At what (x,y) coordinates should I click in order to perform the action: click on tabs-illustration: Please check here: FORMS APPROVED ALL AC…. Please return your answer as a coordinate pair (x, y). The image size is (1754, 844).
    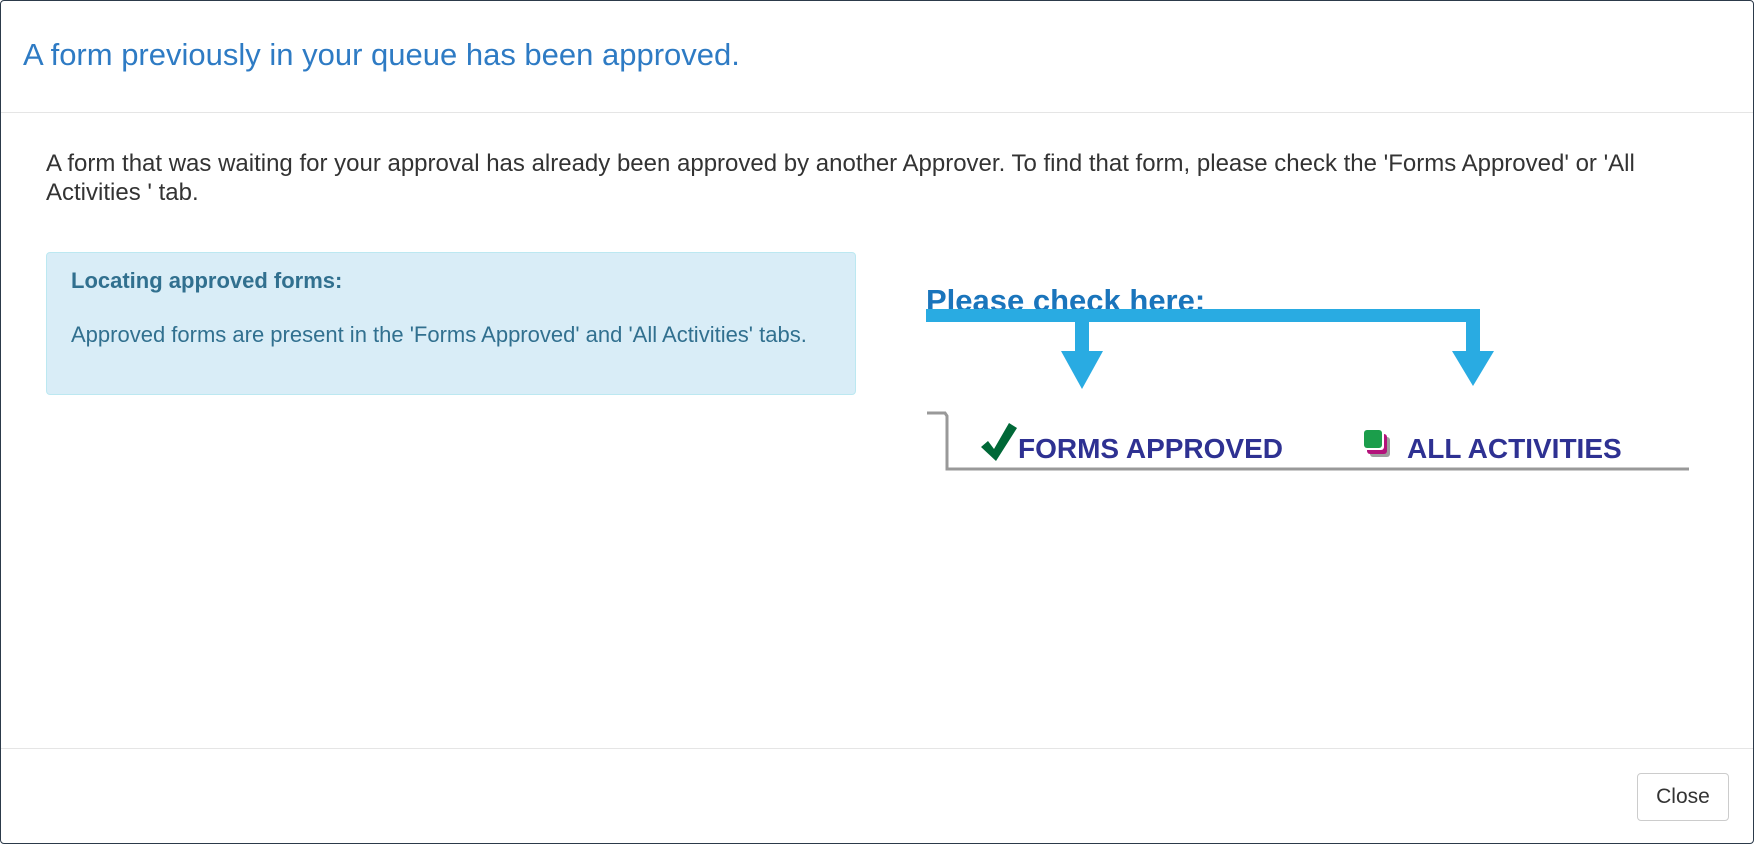
    Looking at the image, I should click on (1307, 377).